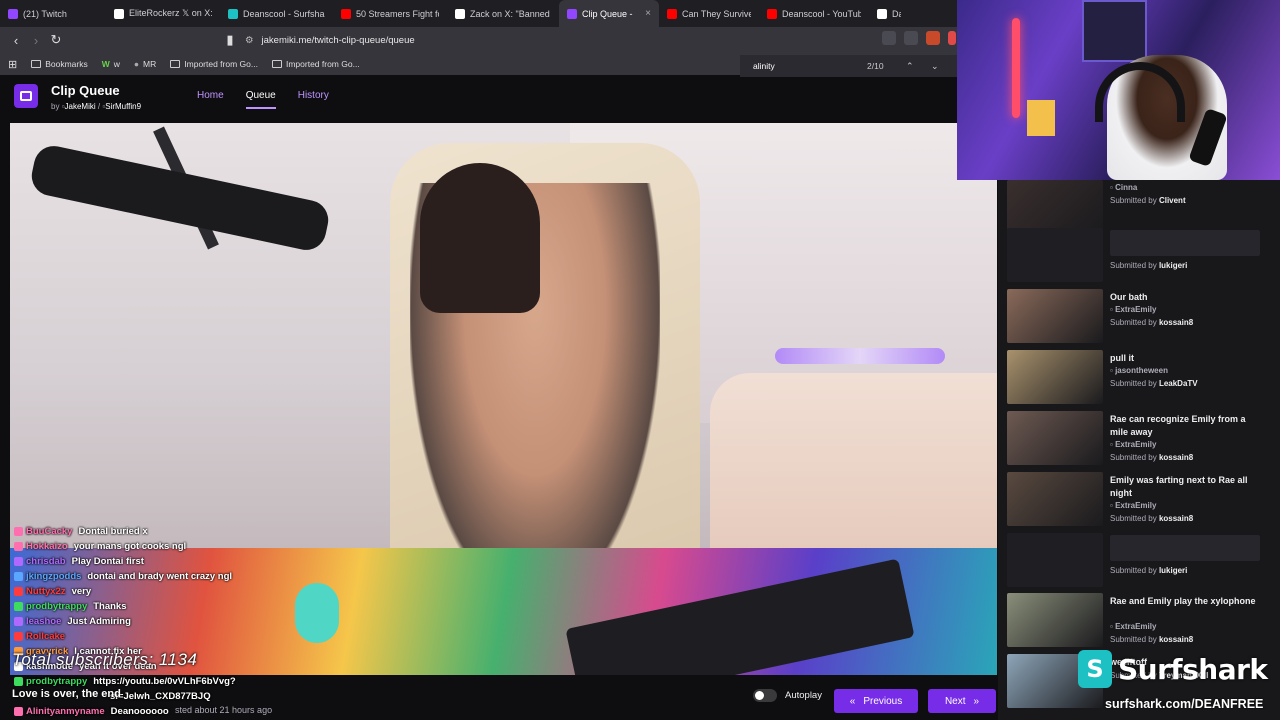 This screenshot has width=1280, height=720. I want to click on chat-username: Hokkaizo, so click(47, 546).